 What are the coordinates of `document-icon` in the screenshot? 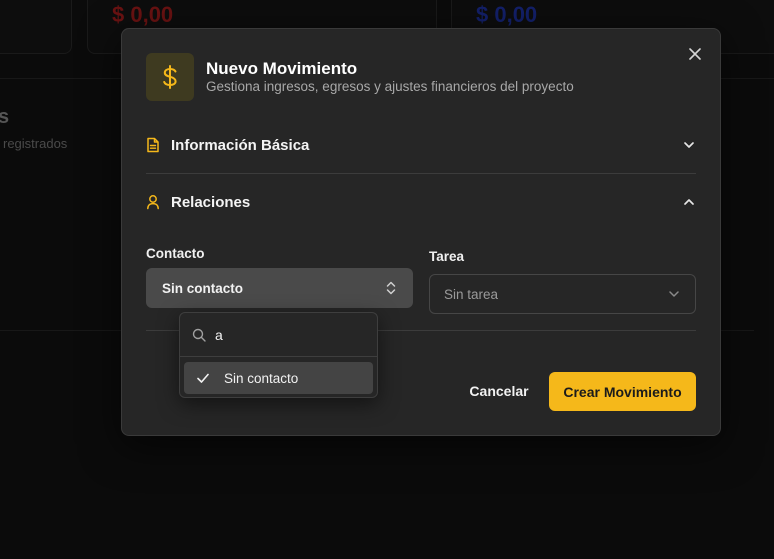 It's located at (154, 145).